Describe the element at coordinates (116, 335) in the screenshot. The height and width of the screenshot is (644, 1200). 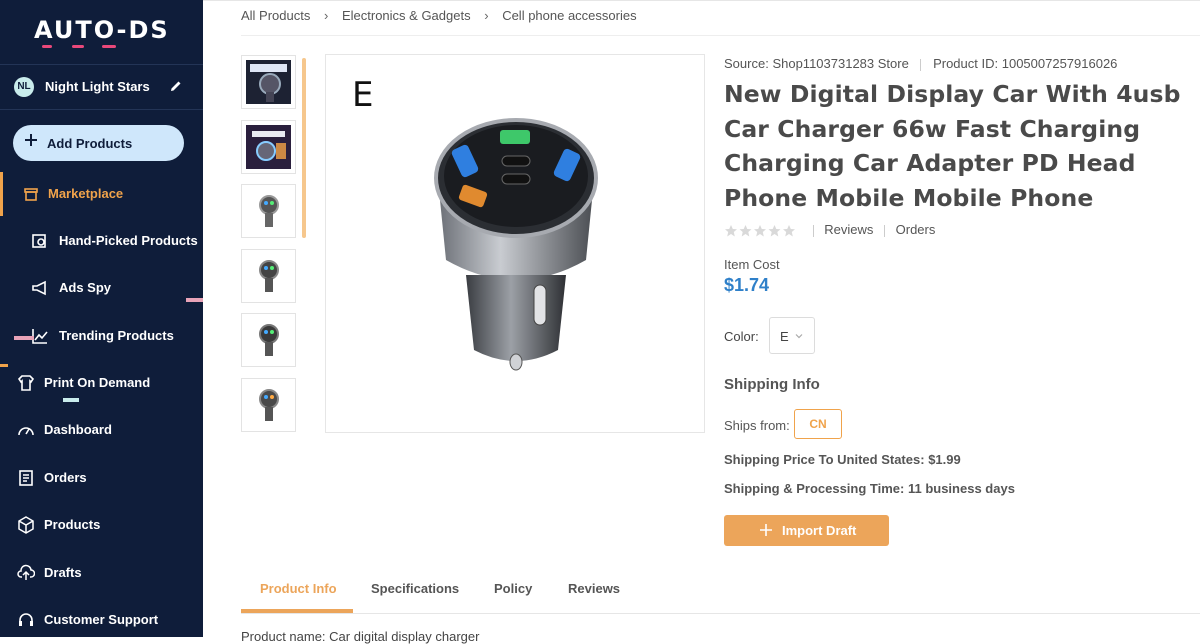
I see `sidebar-item-label: Trending Products` at that location.